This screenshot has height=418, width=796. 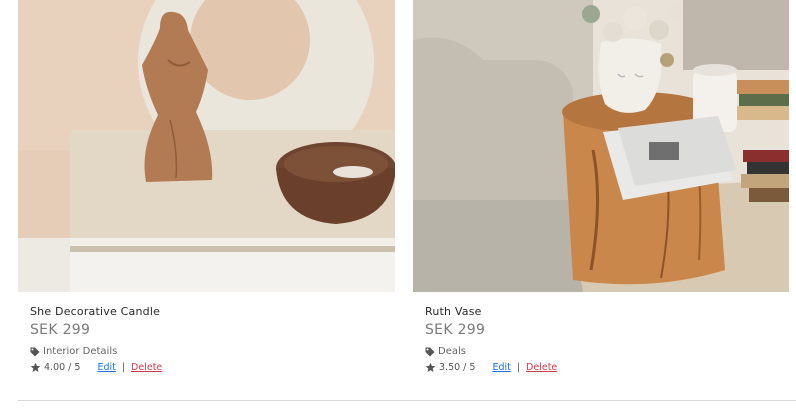 What do you see at coordinates (407, 400) in the screenshot?
I see `divider` at bounding box center [407, 400].